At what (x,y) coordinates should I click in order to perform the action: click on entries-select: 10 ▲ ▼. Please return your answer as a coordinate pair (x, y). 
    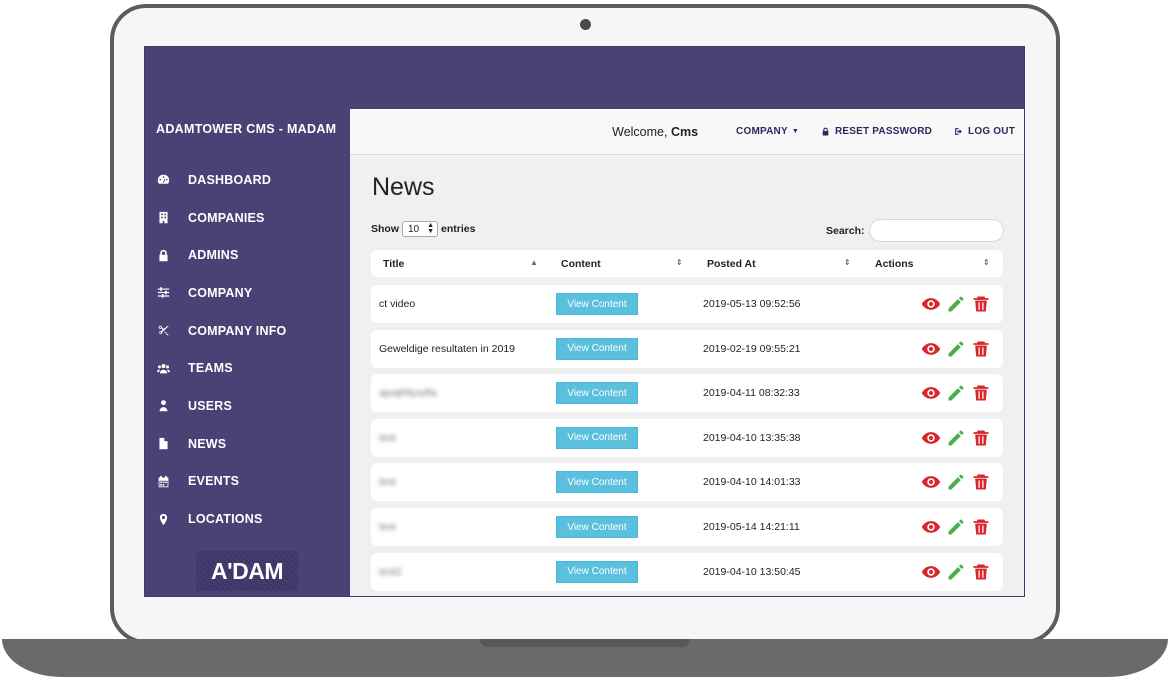
    Looking at the image, I should click on (420, 229).